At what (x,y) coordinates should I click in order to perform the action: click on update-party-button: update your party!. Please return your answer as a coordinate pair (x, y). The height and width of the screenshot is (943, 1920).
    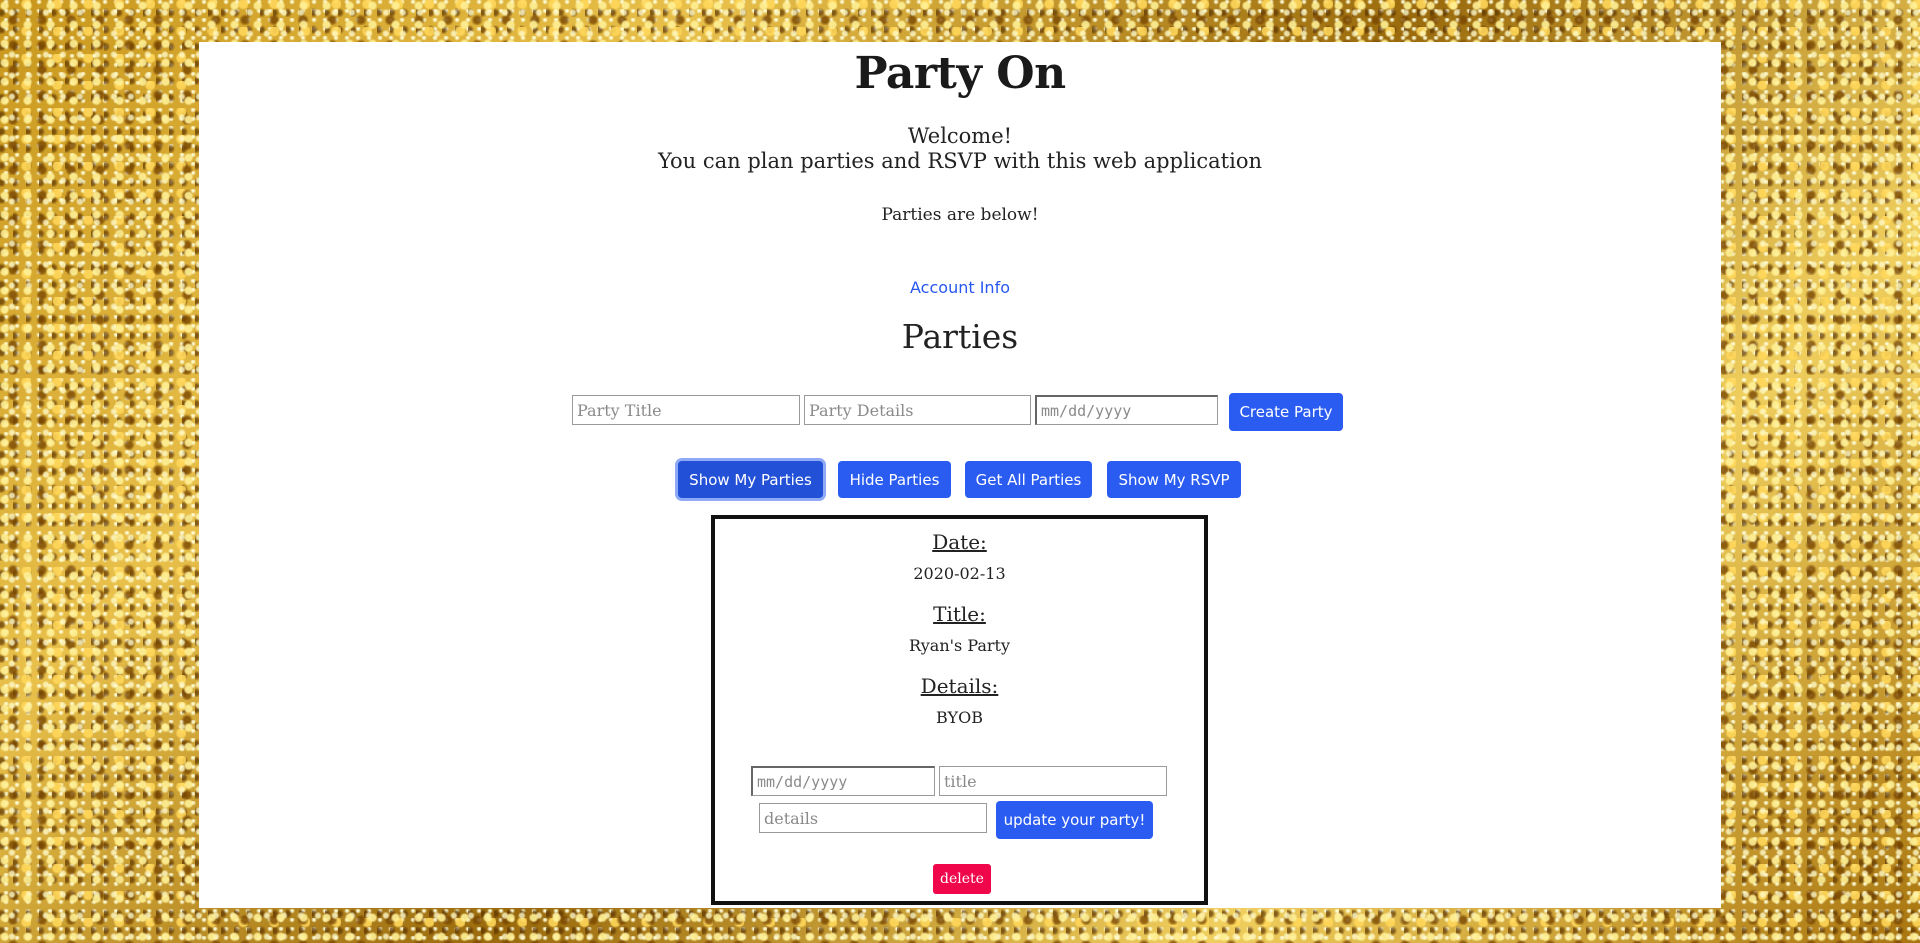
    Looking at the image, I should click on (1074, 820).